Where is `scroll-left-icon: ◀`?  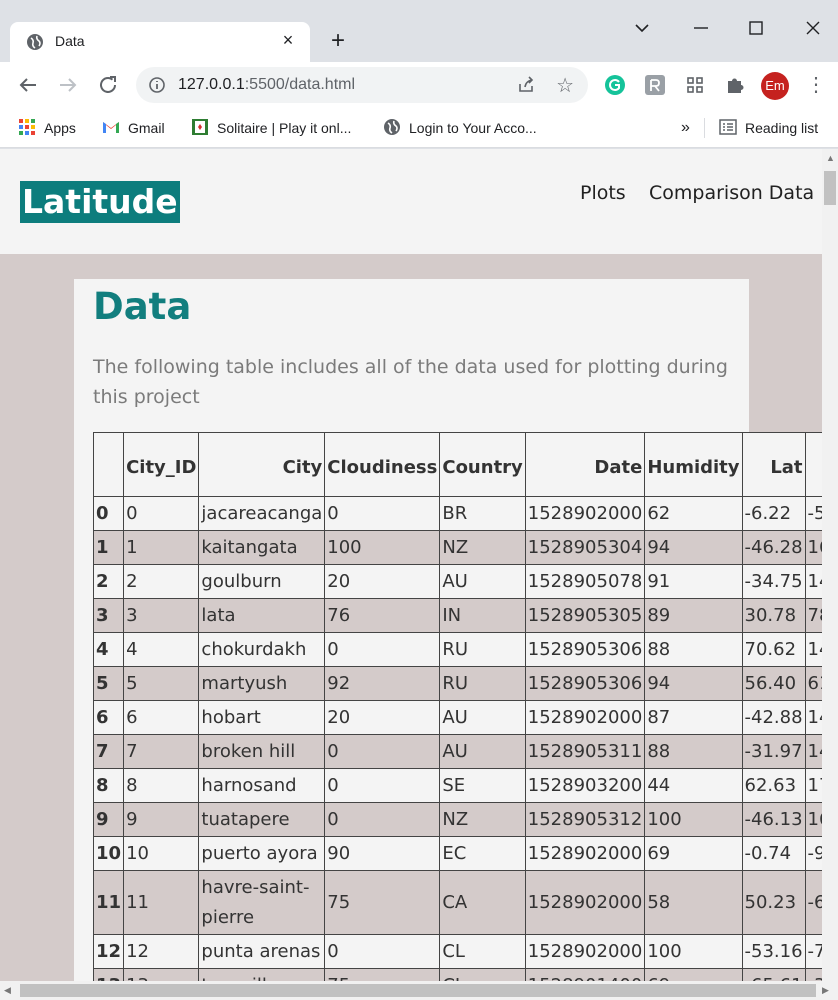 scroll-left-icon: ◀ is located at coordinates (7, 990).